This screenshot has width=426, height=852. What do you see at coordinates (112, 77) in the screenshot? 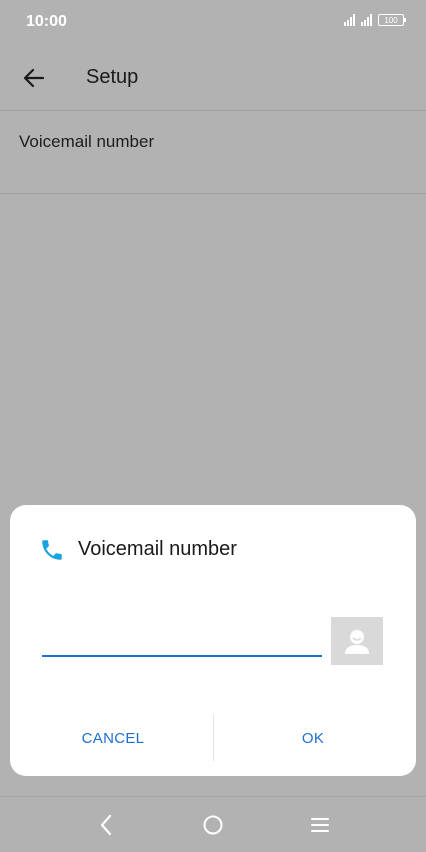
I see `page-title: Setup` at bounding box center [112, 77].